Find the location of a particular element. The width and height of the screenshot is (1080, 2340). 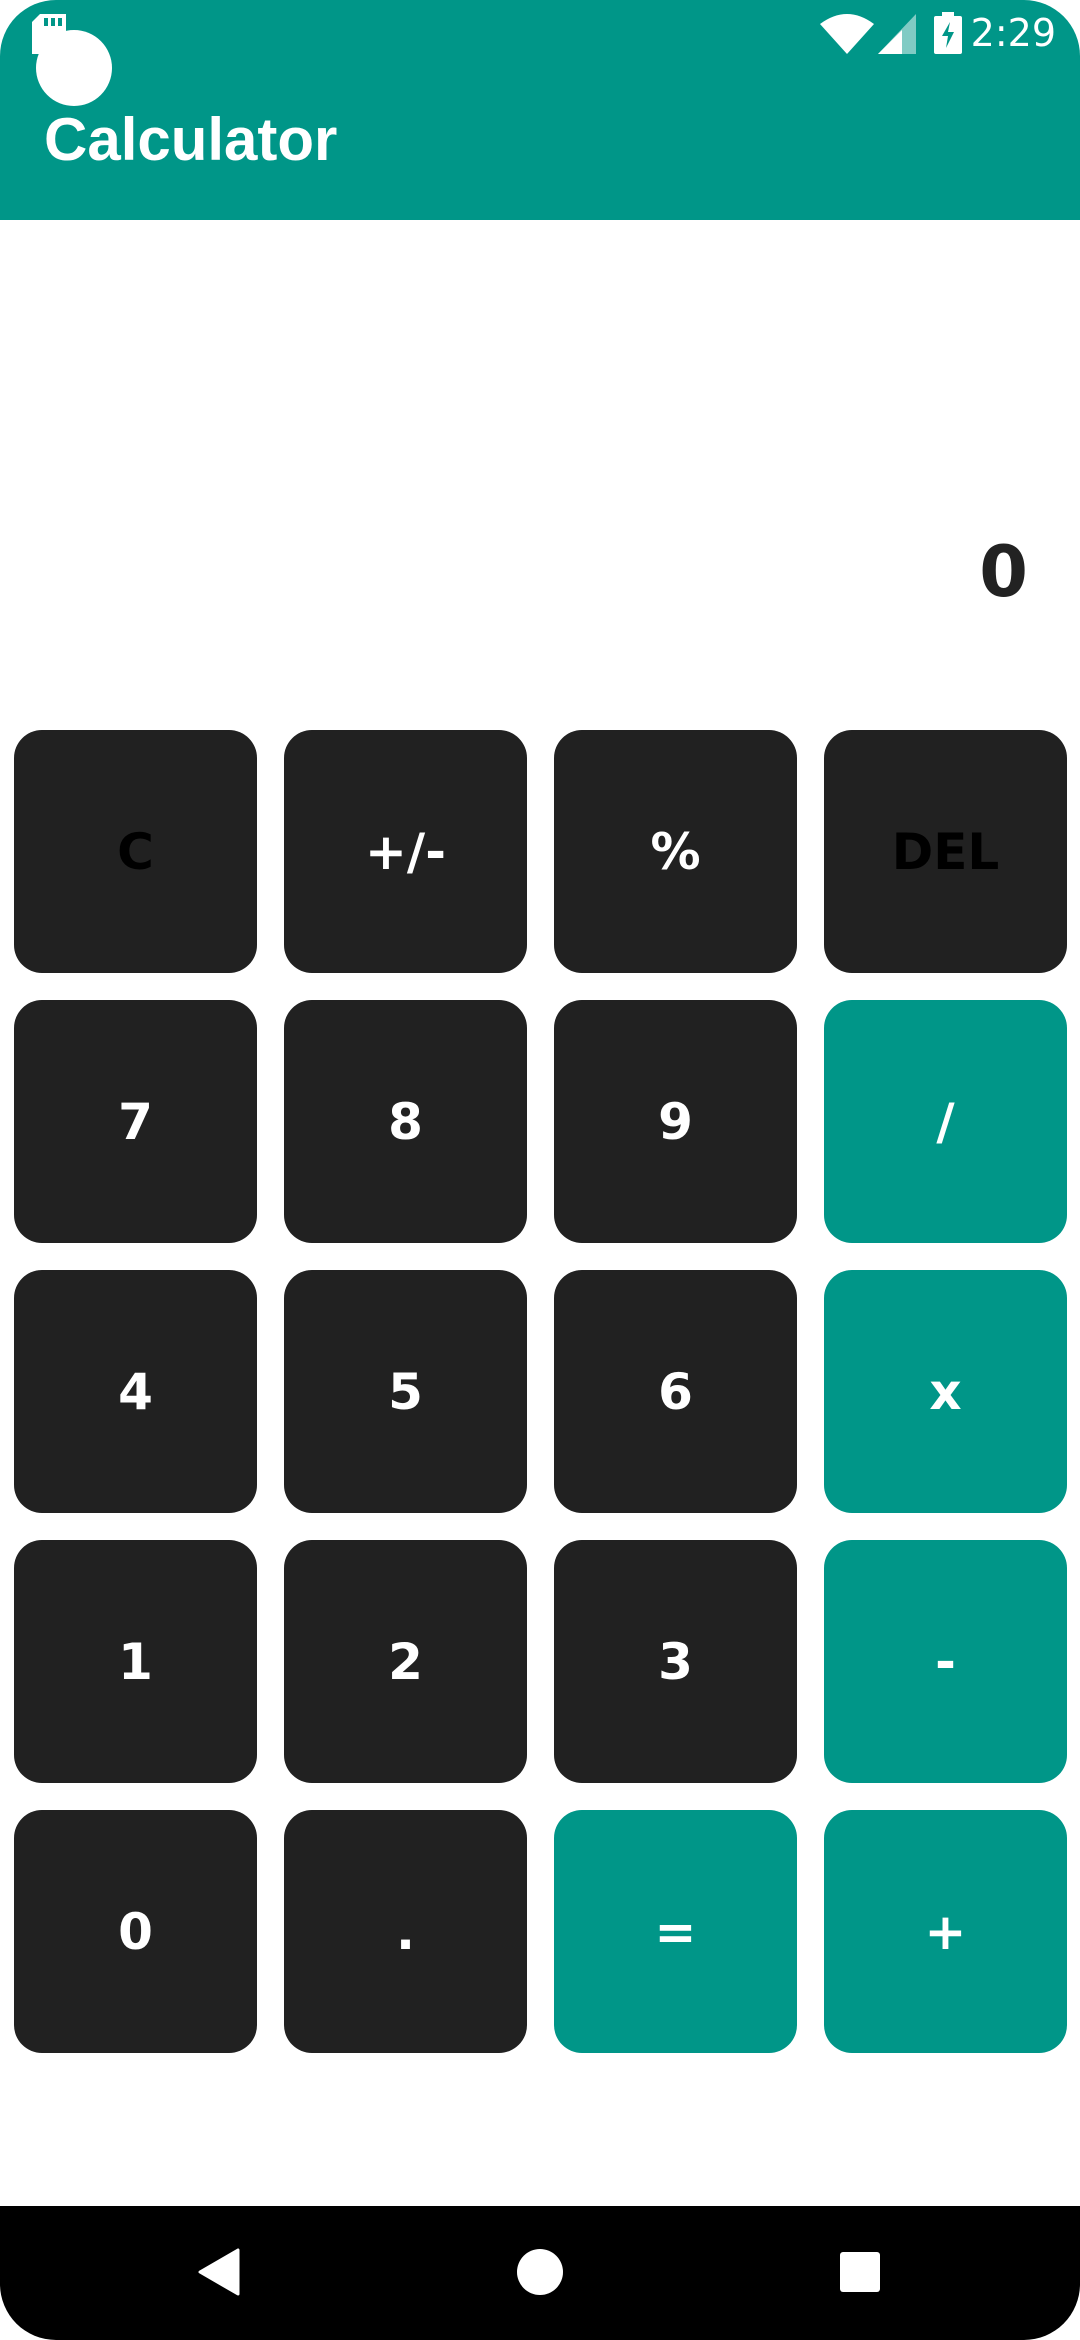

digit-8-button: 8 is located at coordinates (405, 1121).